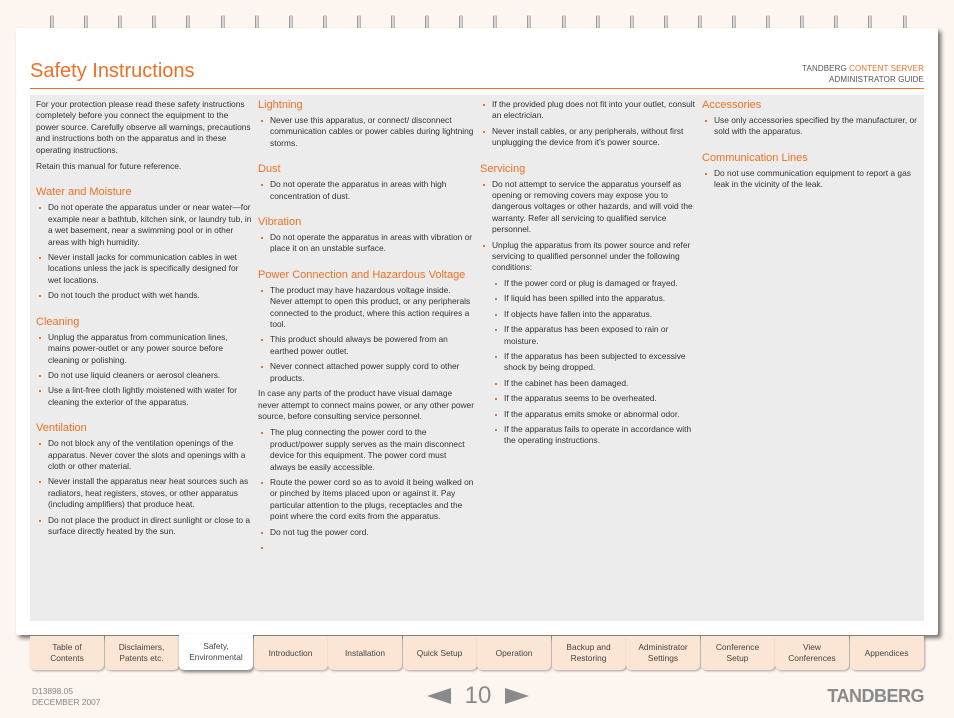 Image resolution: width=954 pixels, height=718 pixels. Describe the element at coordinates (58, 321) in the screenshot. I see `heading-cleaning: Cleaning` at that location.